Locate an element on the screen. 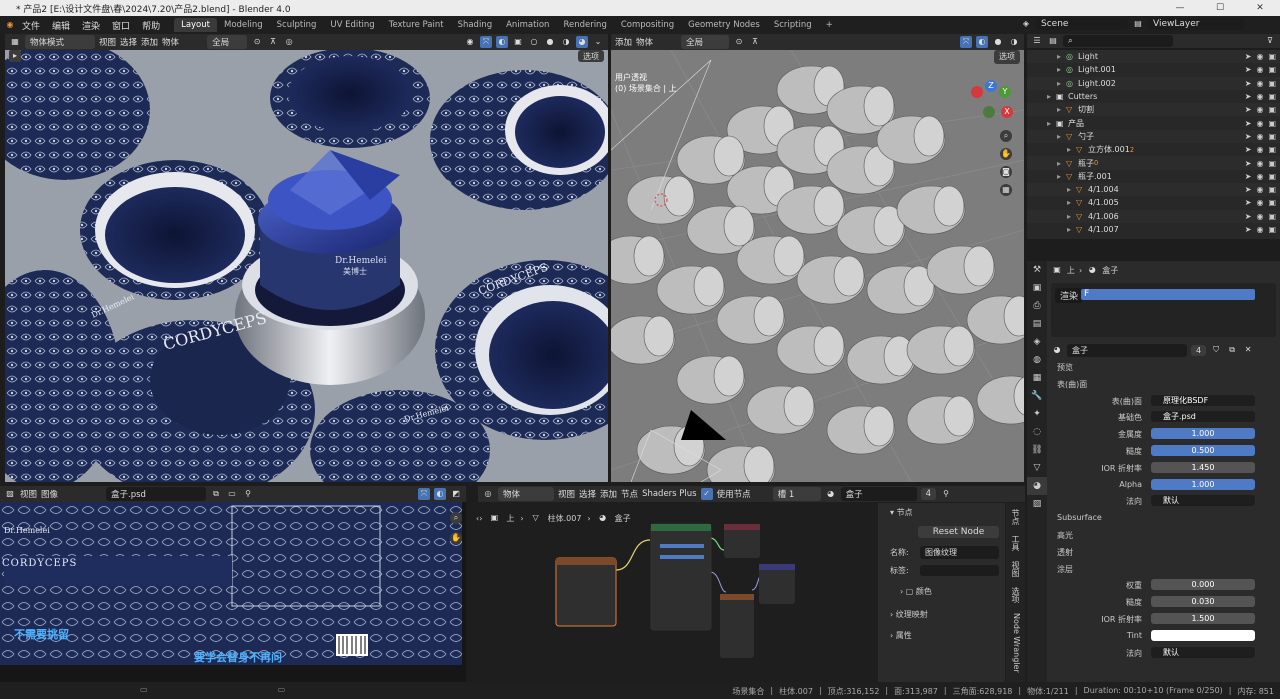 Image resolution: width=1280 pixels, height=699 pixels. duplicate-icon: ⧉ is located at coordinates (1232, 350).